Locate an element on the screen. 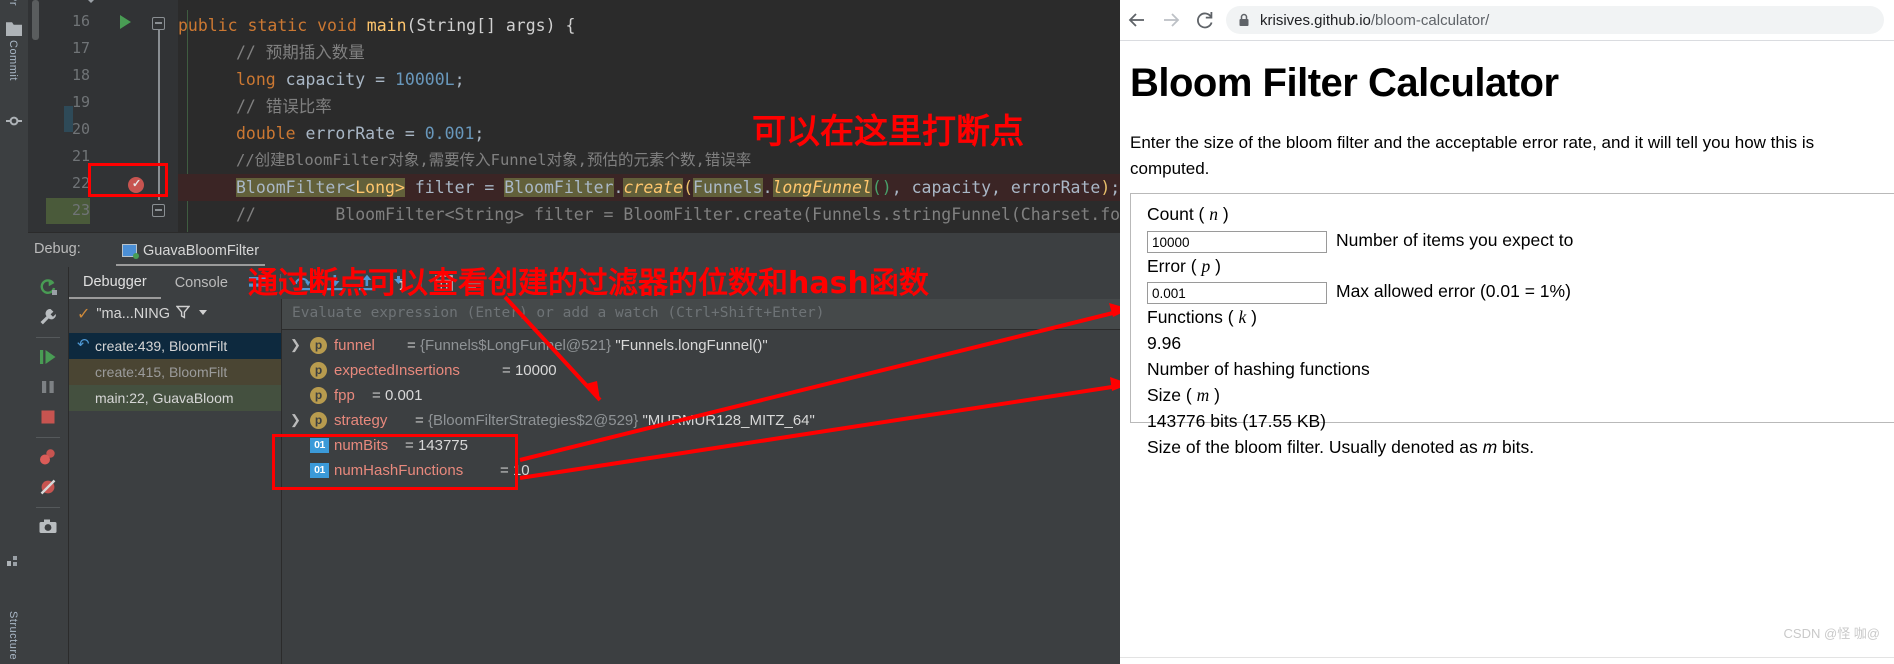 The height and width of the screenshot is (664, 1894). error-label-text: Error ( is located at coordinates (1172, 266).